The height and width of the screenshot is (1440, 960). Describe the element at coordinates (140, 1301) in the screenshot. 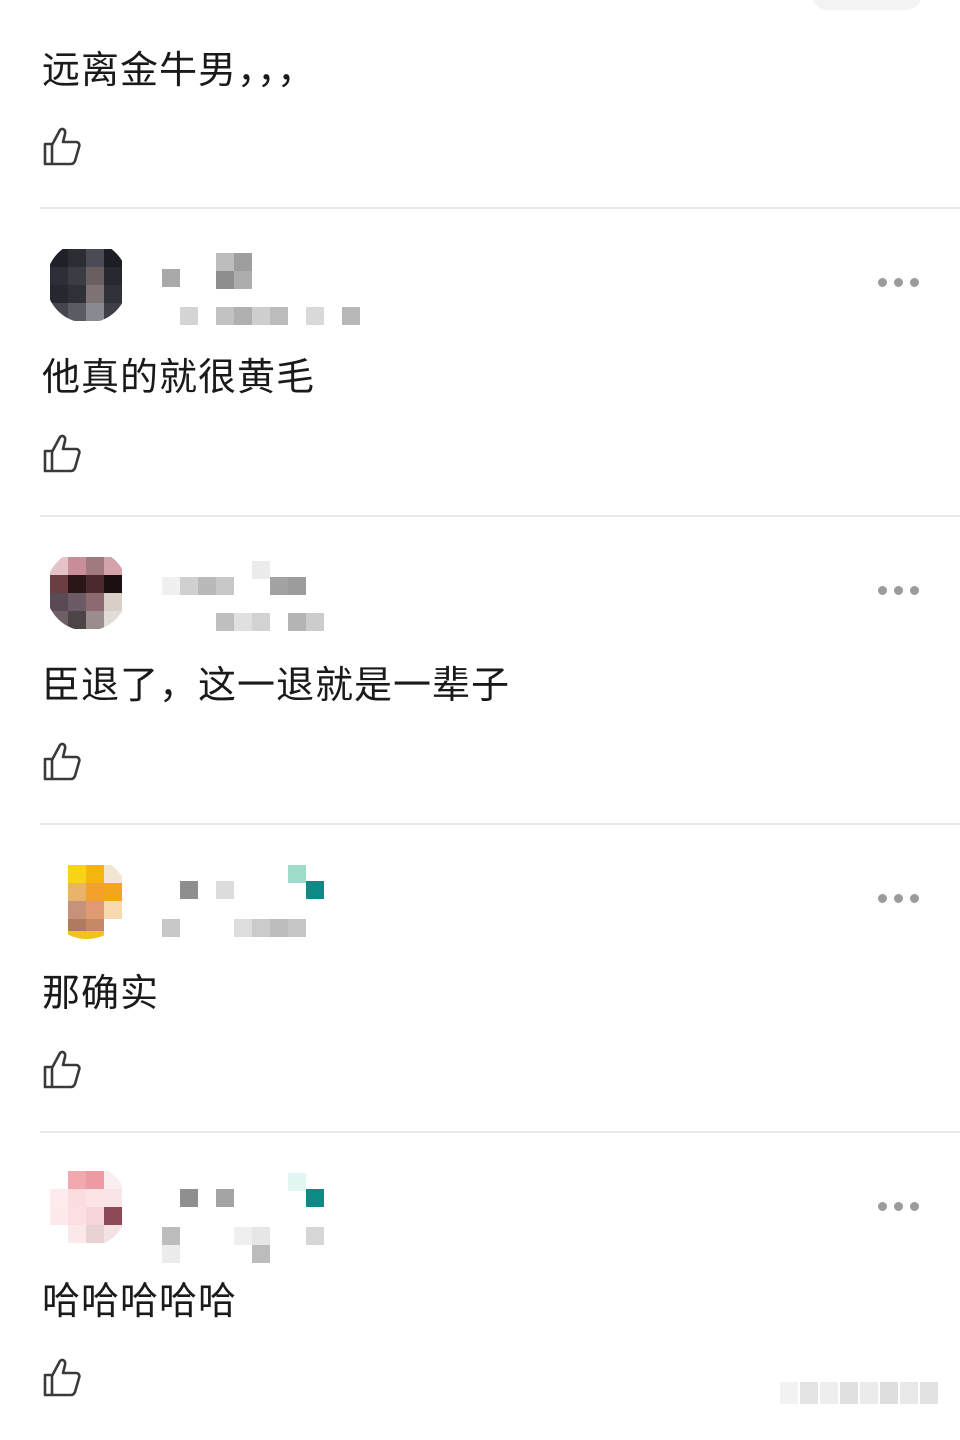

I see `comment-text: 哈哈哈哈哈` at that location.